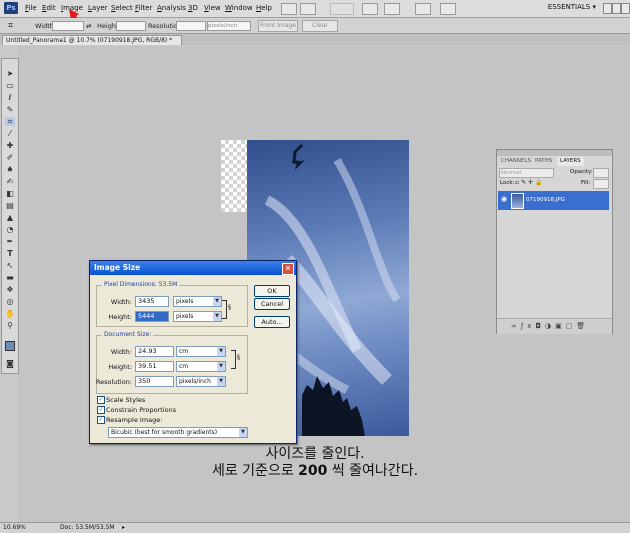 The height and width of the screenshot is (533, 630). What do you see at coordinates (10, 157) in the screenshot?
I see `brush-tool-icon: ✐` at bounding box center [10, 157].